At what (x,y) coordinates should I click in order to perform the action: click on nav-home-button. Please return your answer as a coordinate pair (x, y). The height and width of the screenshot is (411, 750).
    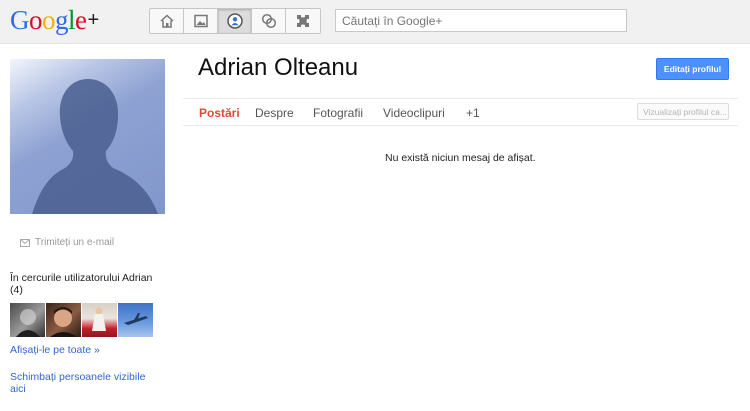
    Looking at the image, I should click on (167, 21).